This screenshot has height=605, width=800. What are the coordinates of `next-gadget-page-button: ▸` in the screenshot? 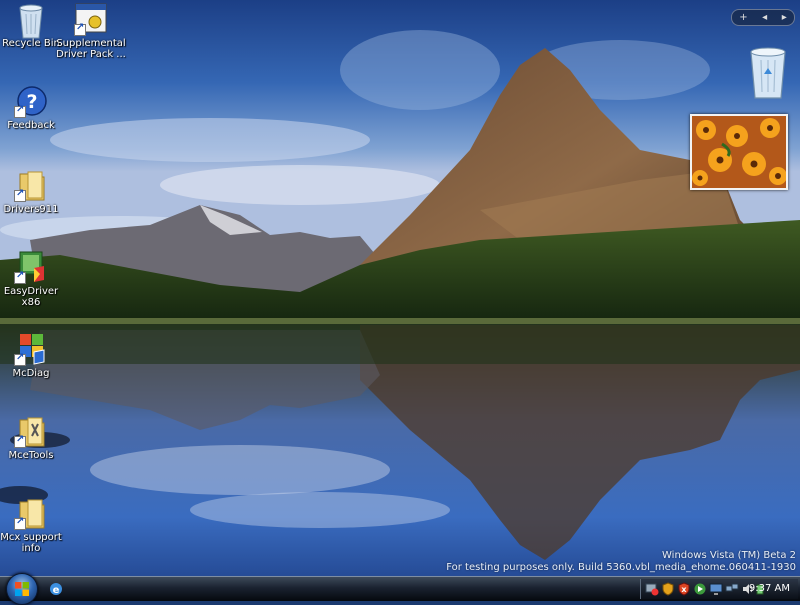 It's located at (784, 17).